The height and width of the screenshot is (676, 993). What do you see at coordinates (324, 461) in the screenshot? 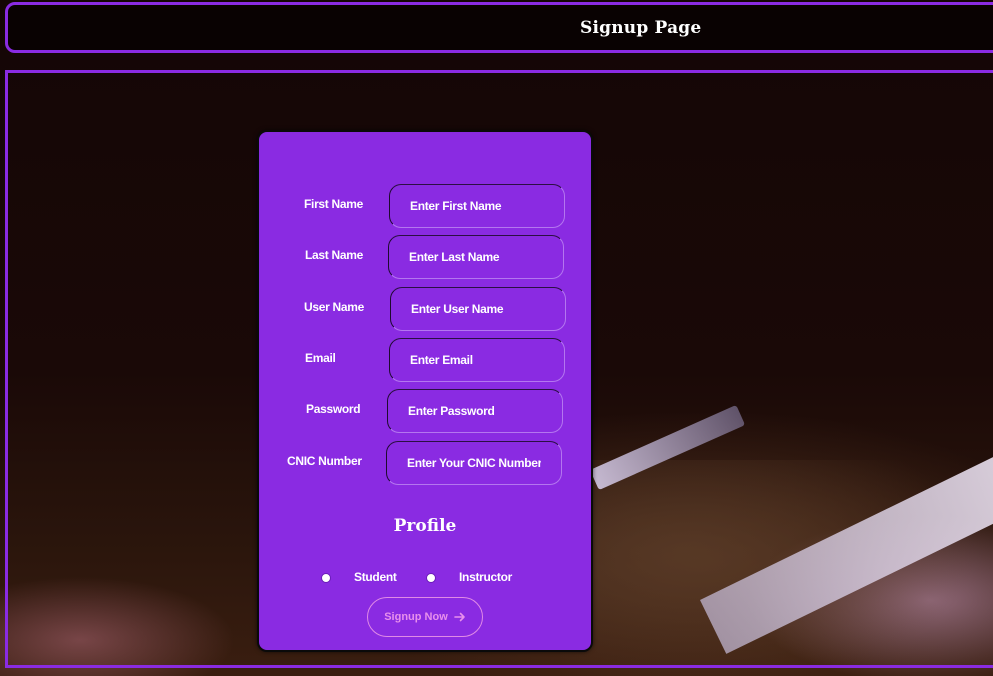
I see `cnic-number-label: CNIC Number` at bounding box center [324, 461].